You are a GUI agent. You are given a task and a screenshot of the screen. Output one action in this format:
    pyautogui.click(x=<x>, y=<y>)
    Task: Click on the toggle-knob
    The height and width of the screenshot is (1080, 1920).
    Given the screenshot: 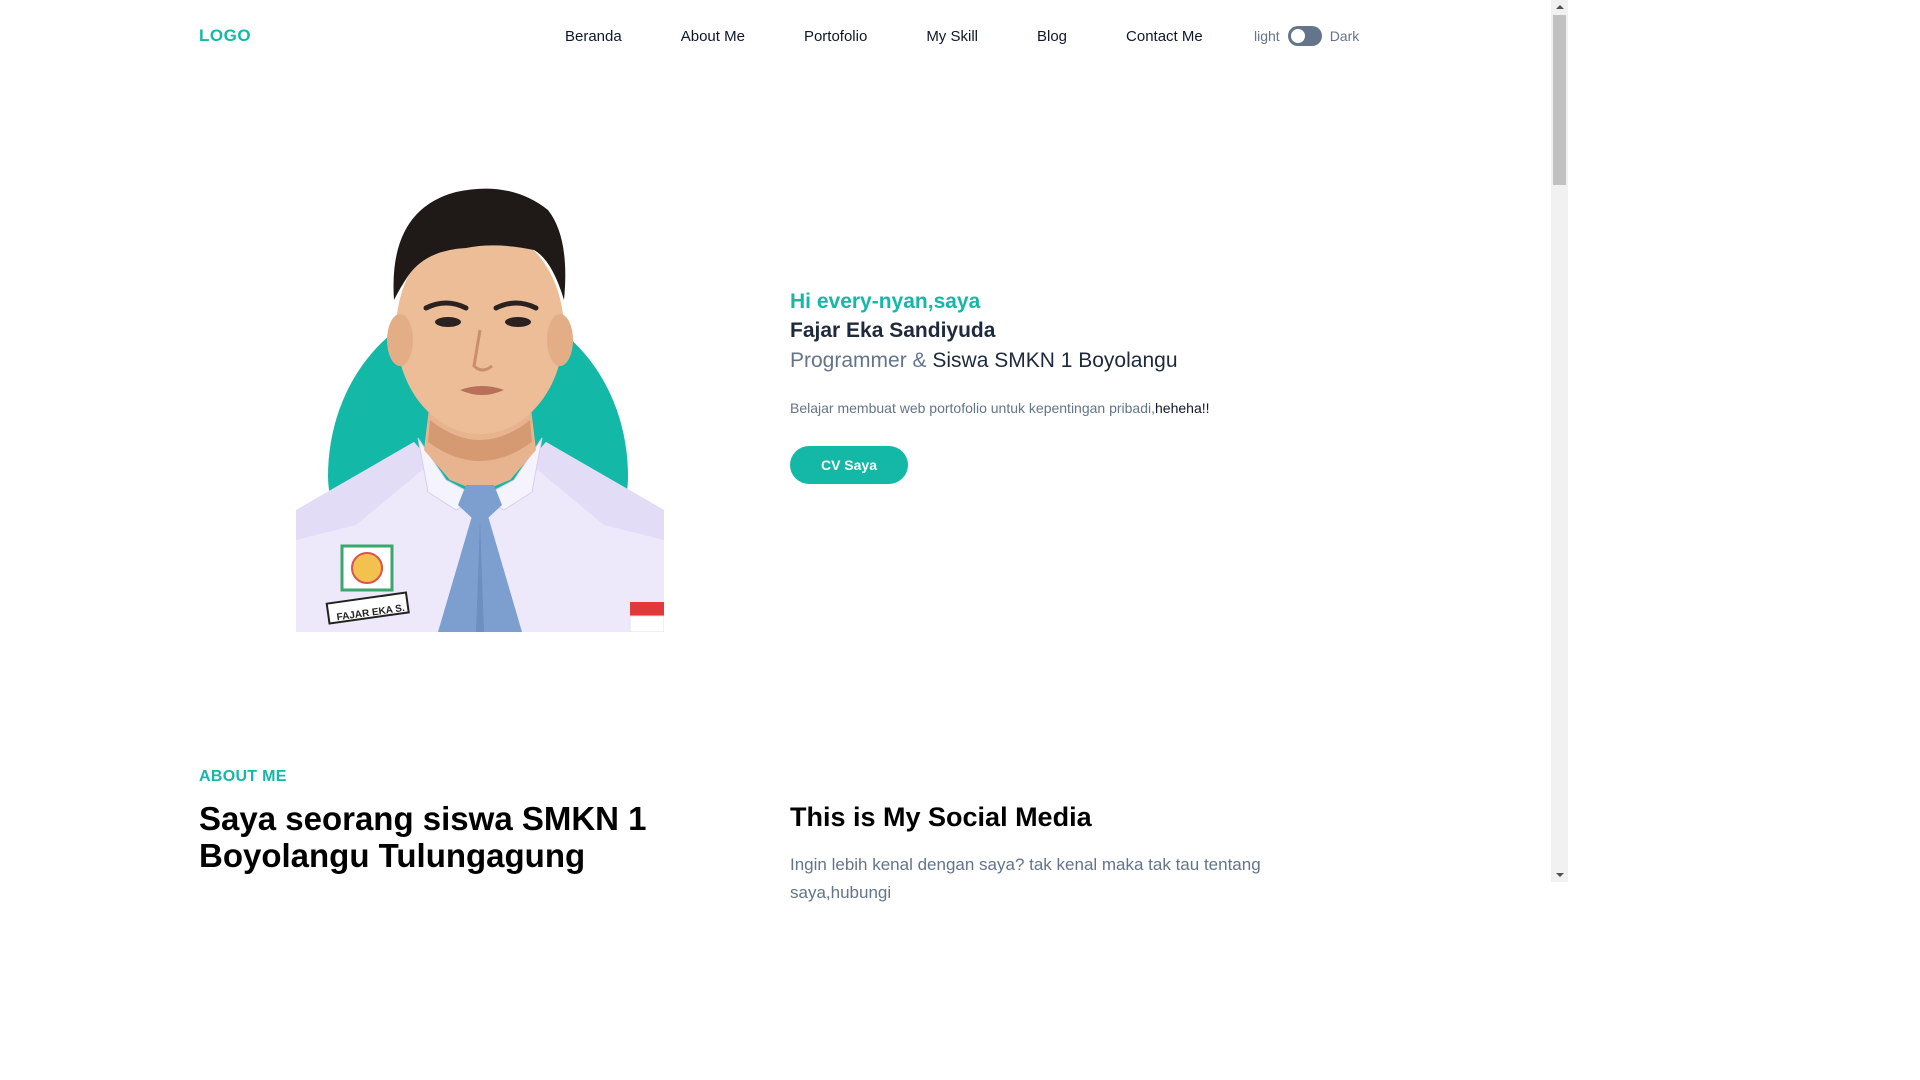 What is the action you would take?
    pyautogui.click(x=1297, y=36)
    